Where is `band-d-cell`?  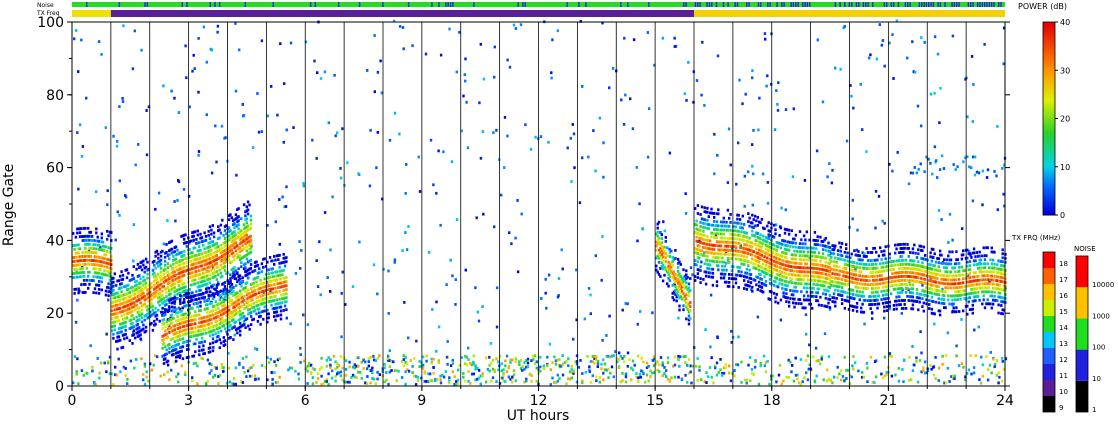
band-d-cell is located at coordinates (671, 251).